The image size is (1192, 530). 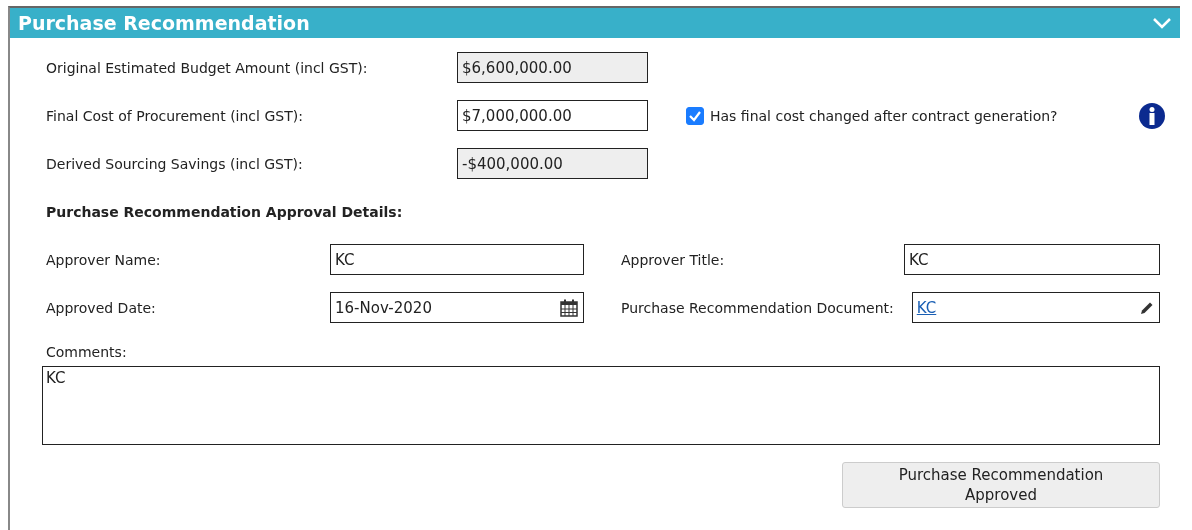 What do you see at coordinates (1162, 23) in the screenshot?
I see `chevron-down-icon` at bounding box center [1162, 23].